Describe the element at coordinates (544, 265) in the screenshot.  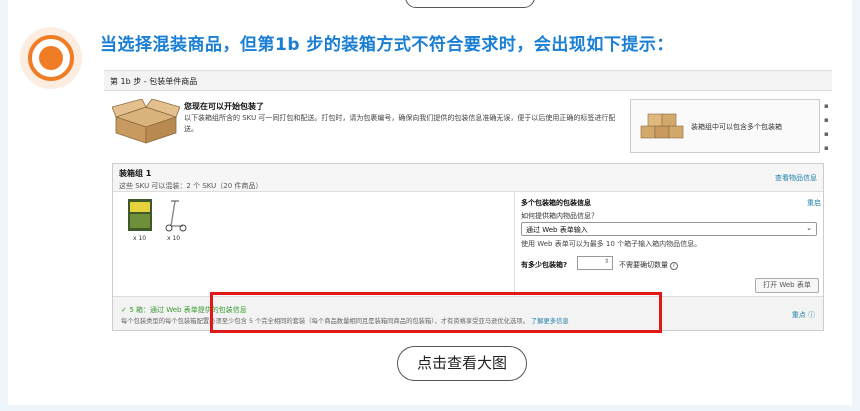
I see `box-count-label: 有多少包装箱?` at that location.